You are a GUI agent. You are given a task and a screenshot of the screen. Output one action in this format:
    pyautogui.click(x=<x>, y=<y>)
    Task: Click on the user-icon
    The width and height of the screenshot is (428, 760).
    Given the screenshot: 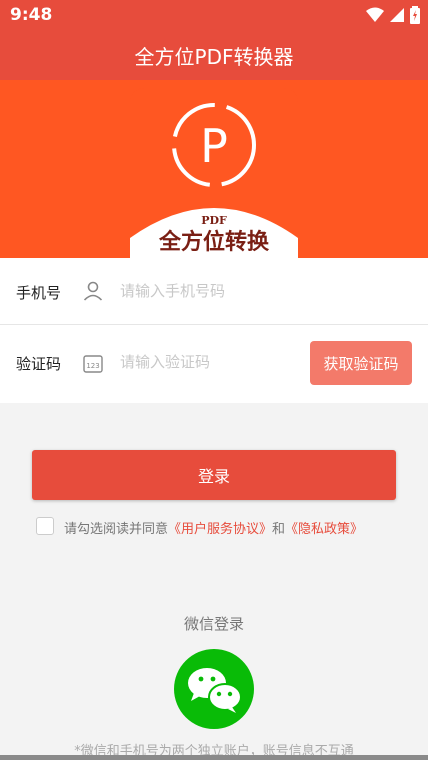 What is the action you would take?
    pyautogui.click(x=93, y=291)
    